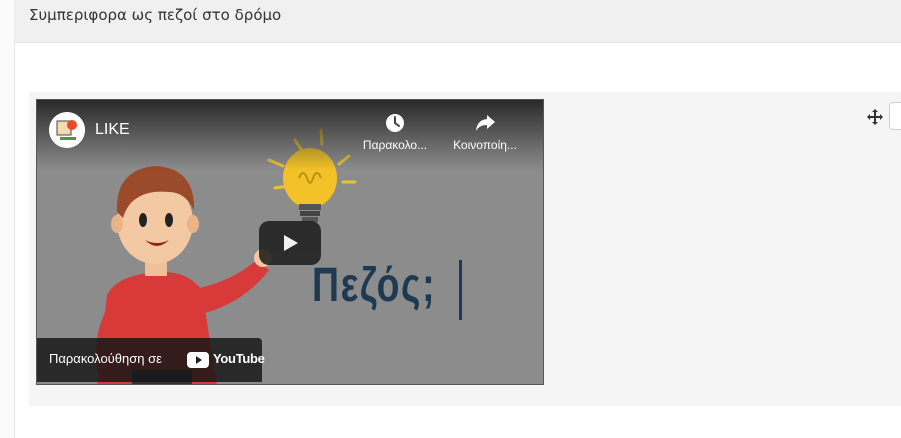 The width and height of the screenshot is (901, 438). I want to click on youtube-wordmark: YouTube, so click(239, 358).